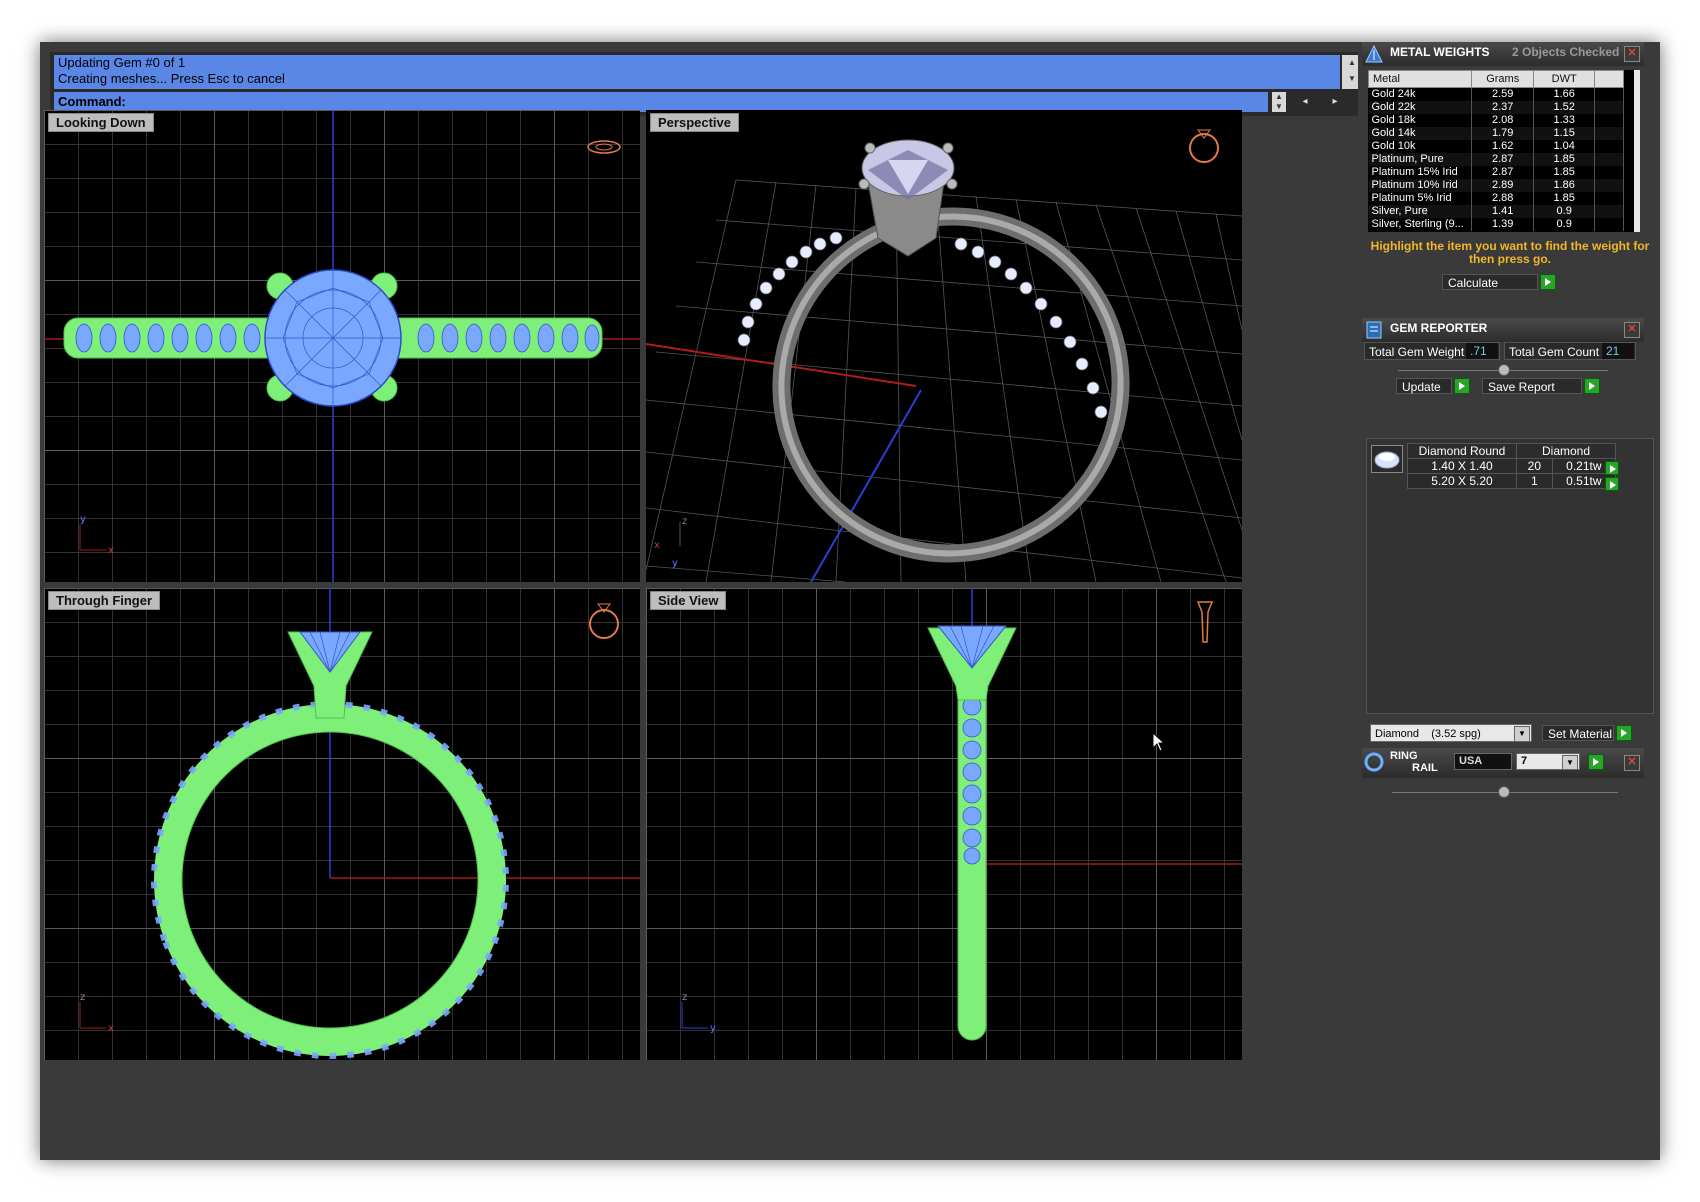 This screenshot has height=1202, width=1700. I want to click on metal-weights-scrollbar, so click(1637, 151).